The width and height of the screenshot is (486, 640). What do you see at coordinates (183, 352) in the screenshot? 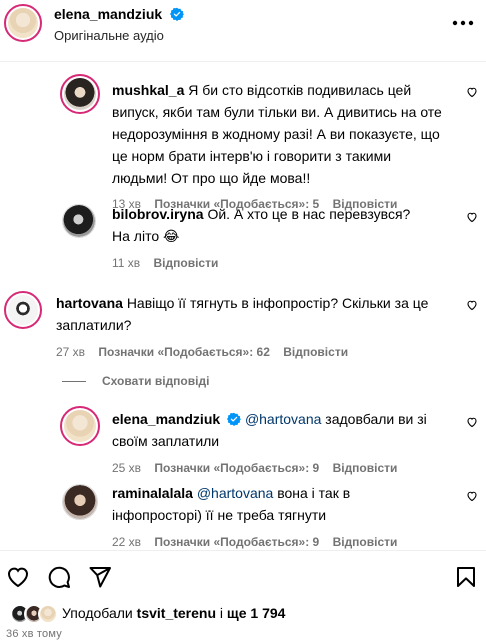
I see `comment-likes: Позначки «Подобається»: 62` at bounding box center [183, 352].